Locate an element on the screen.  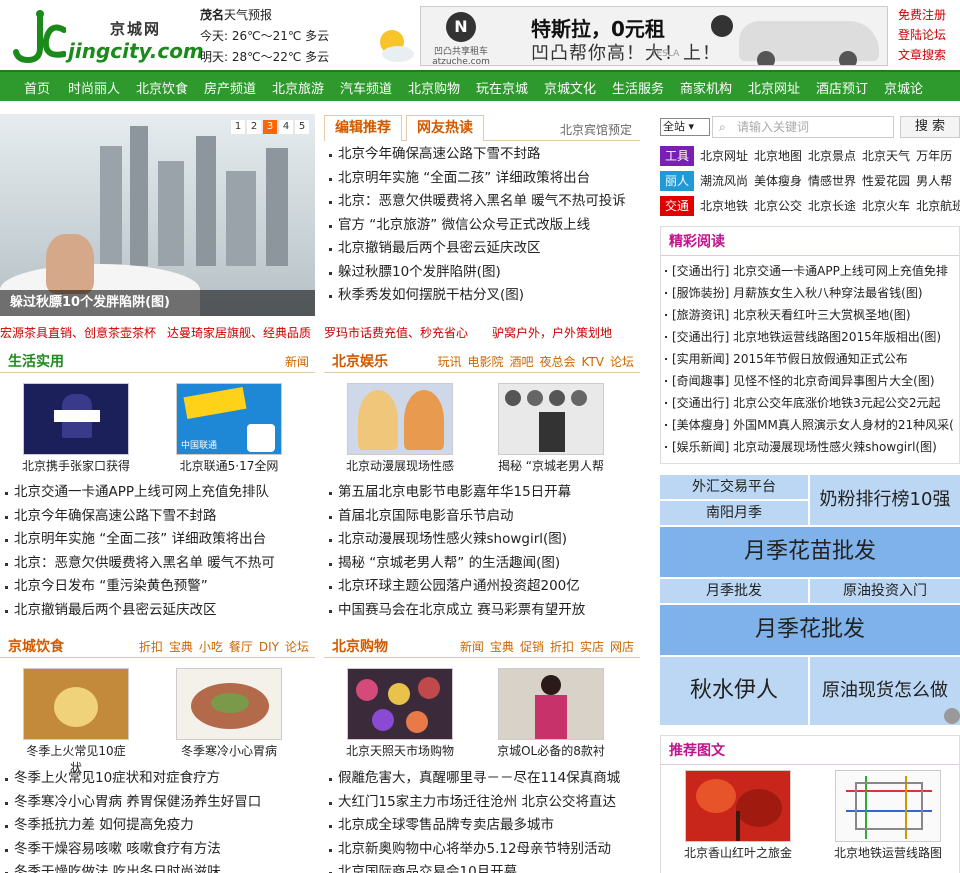
quick-link: 男人帮 is located at coordinates (934, 181).